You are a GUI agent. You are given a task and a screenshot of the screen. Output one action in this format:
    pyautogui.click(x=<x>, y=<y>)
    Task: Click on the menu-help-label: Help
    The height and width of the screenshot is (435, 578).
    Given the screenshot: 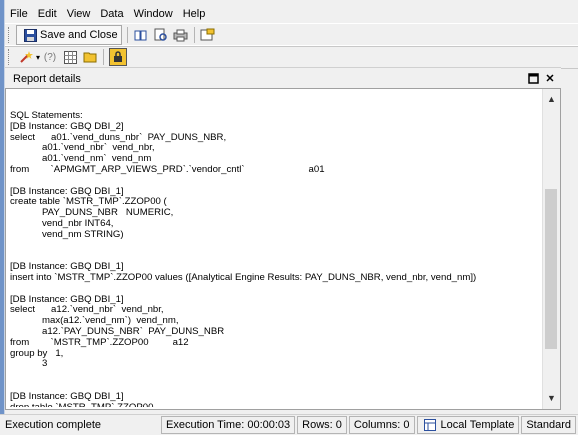 What is the action you would take?
    pyautogui.click(x=194, y=14)
    